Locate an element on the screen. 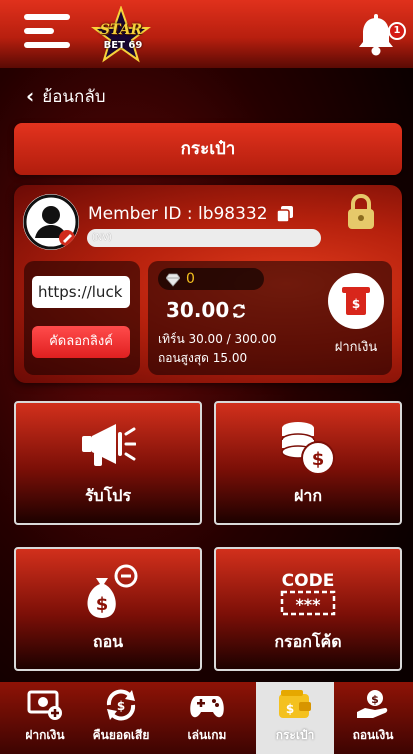 This screenshot has height=754, width=413. cashback-icon: $ is located at coordinates (121, 705).